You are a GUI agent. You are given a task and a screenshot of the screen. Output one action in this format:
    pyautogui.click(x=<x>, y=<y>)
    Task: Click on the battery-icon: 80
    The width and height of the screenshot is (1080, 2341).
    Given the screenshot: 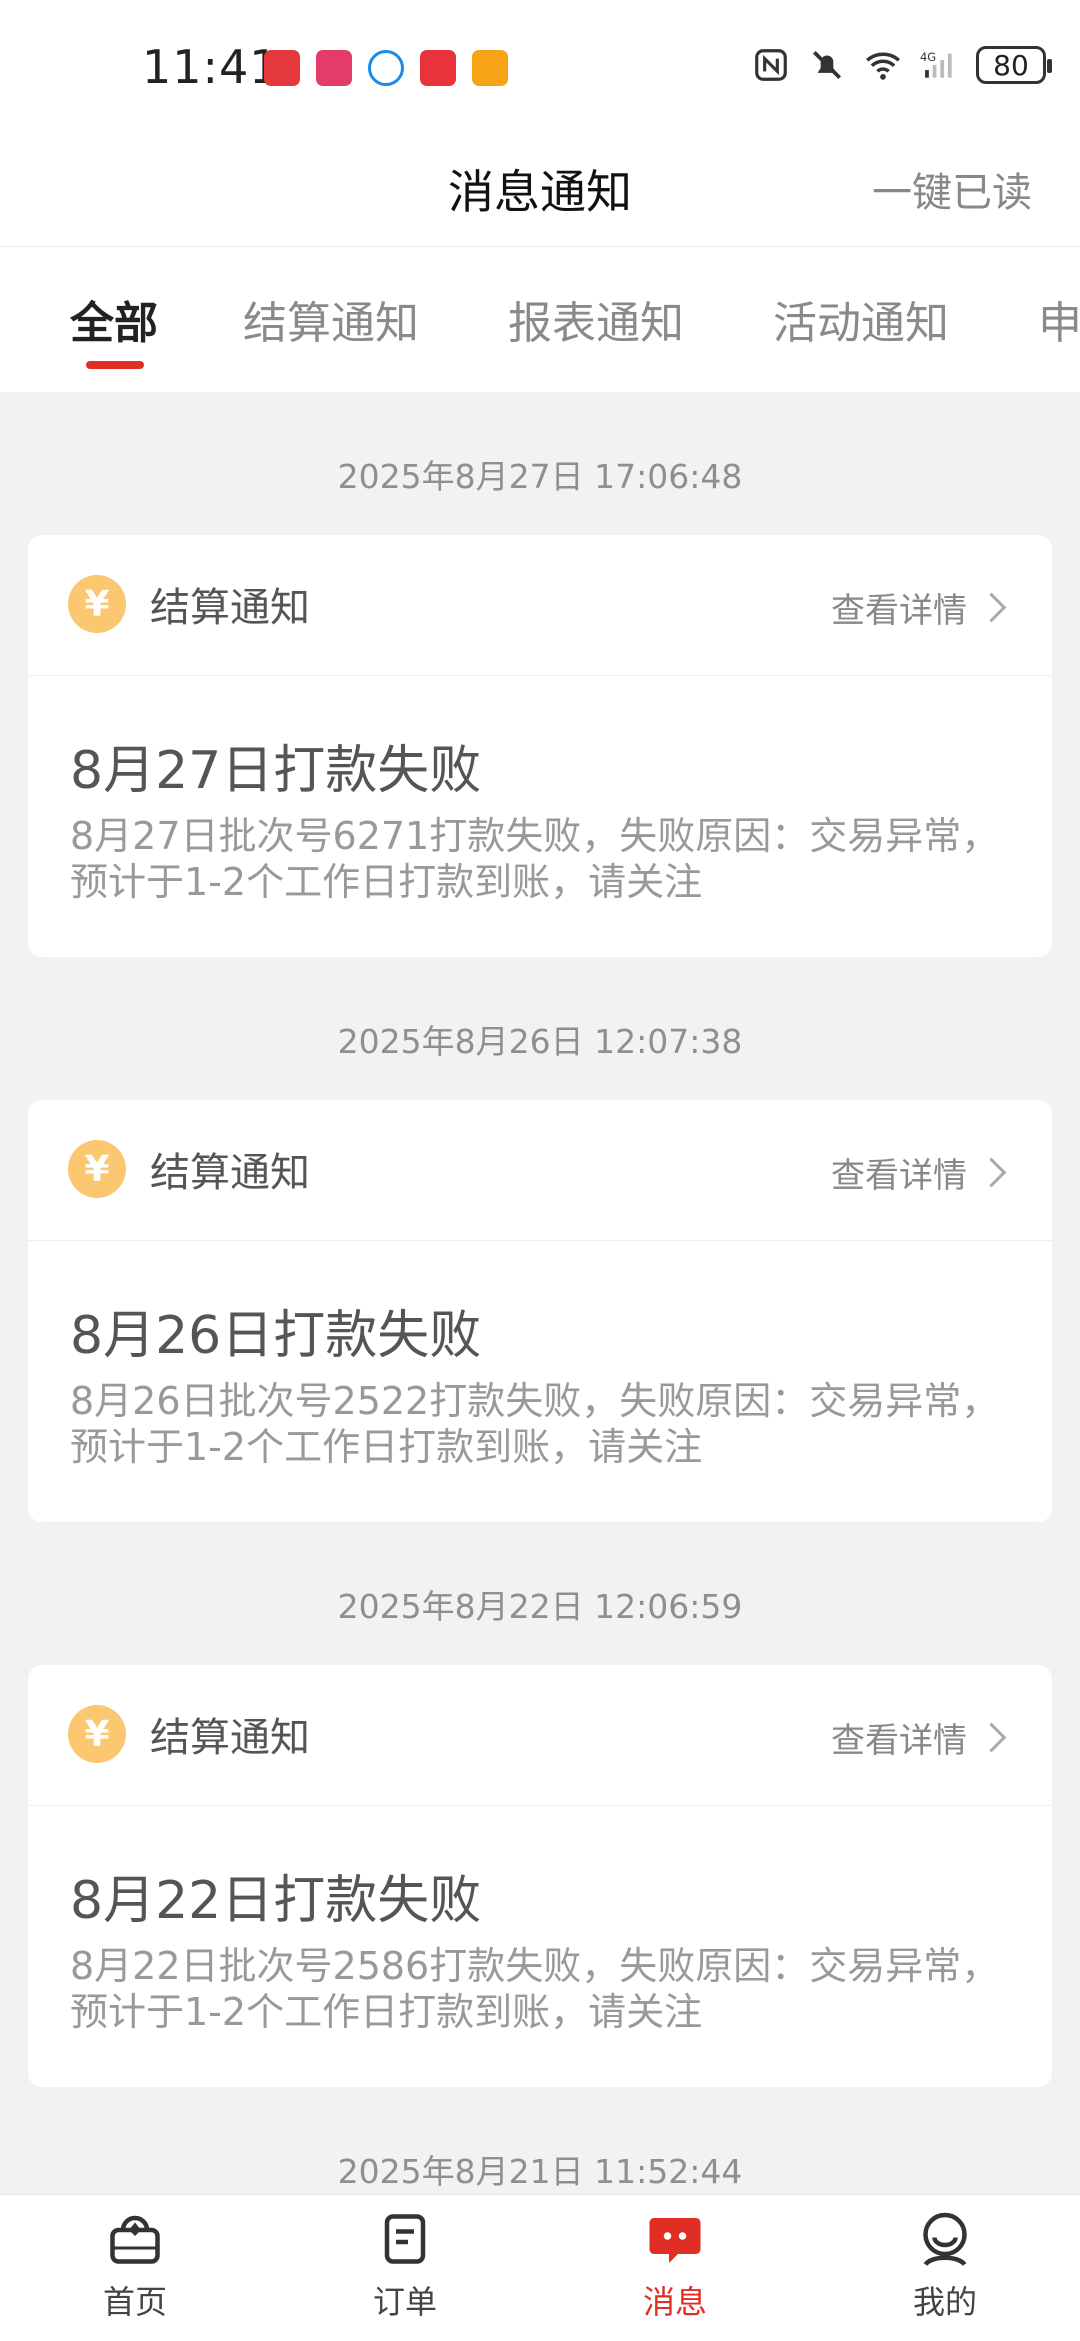 What is the action you would take?
    pyautogui.click(x=1014, y=65)
    